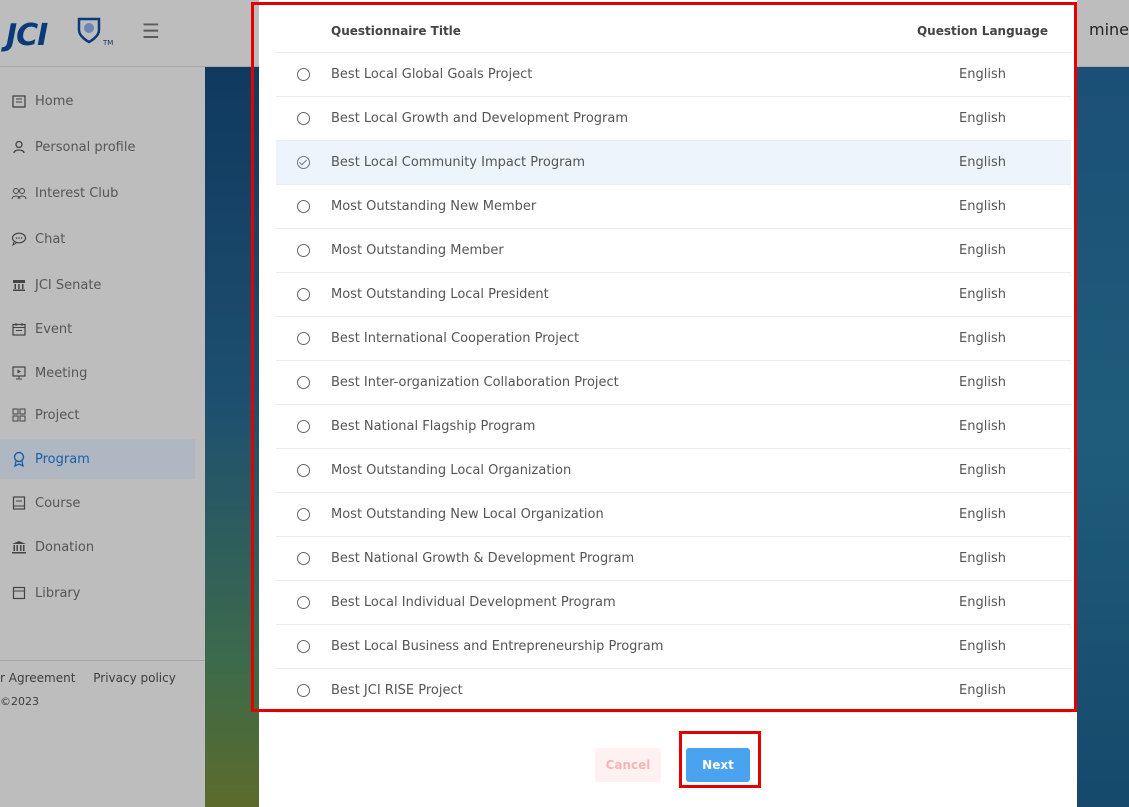 Image resolution: width=1129 pixels, height=807 pixels. What do you see at coordinates (673, 295) in the screenshot?
I see `table-row: Most Outstanding Local President English` at bounding box center [673, 295].